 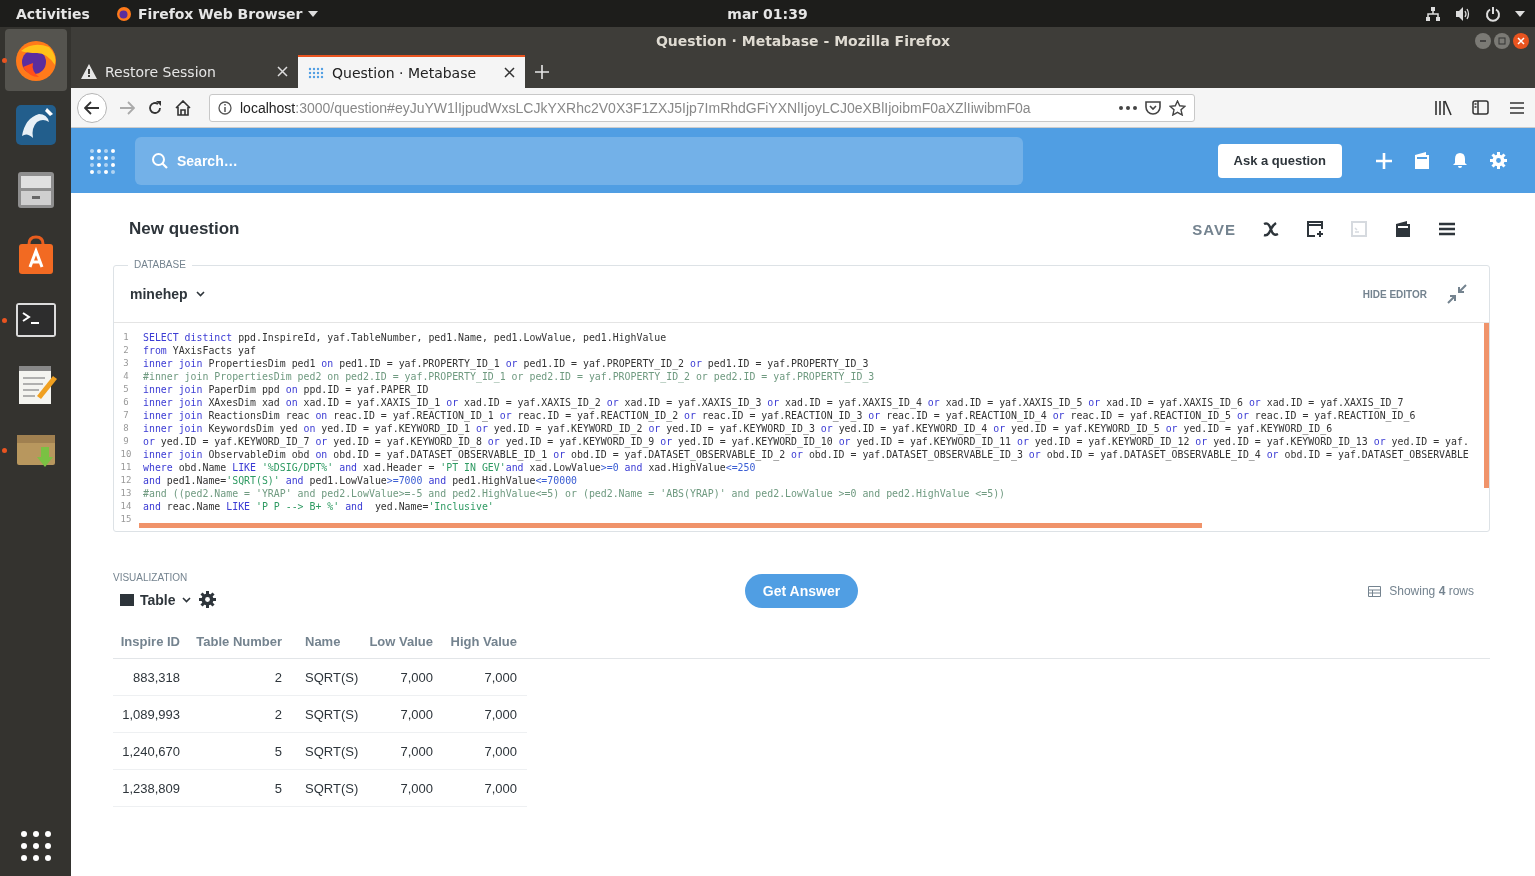 What do you see at coordinates (183, 107) in the screenshot?
I see `home-icon` at bounding box center [183, 107].